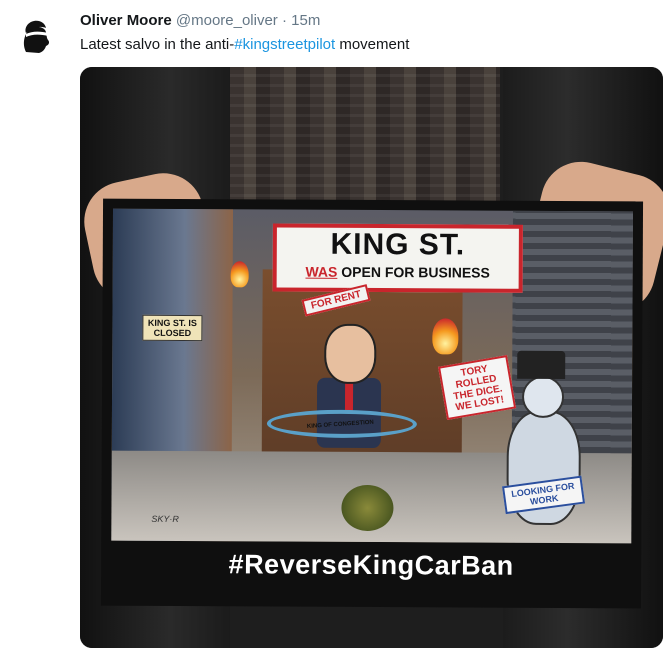 This screenshot has height=651, width=668. I want to click on moor-head-avatar-icon, so click(39, 36).